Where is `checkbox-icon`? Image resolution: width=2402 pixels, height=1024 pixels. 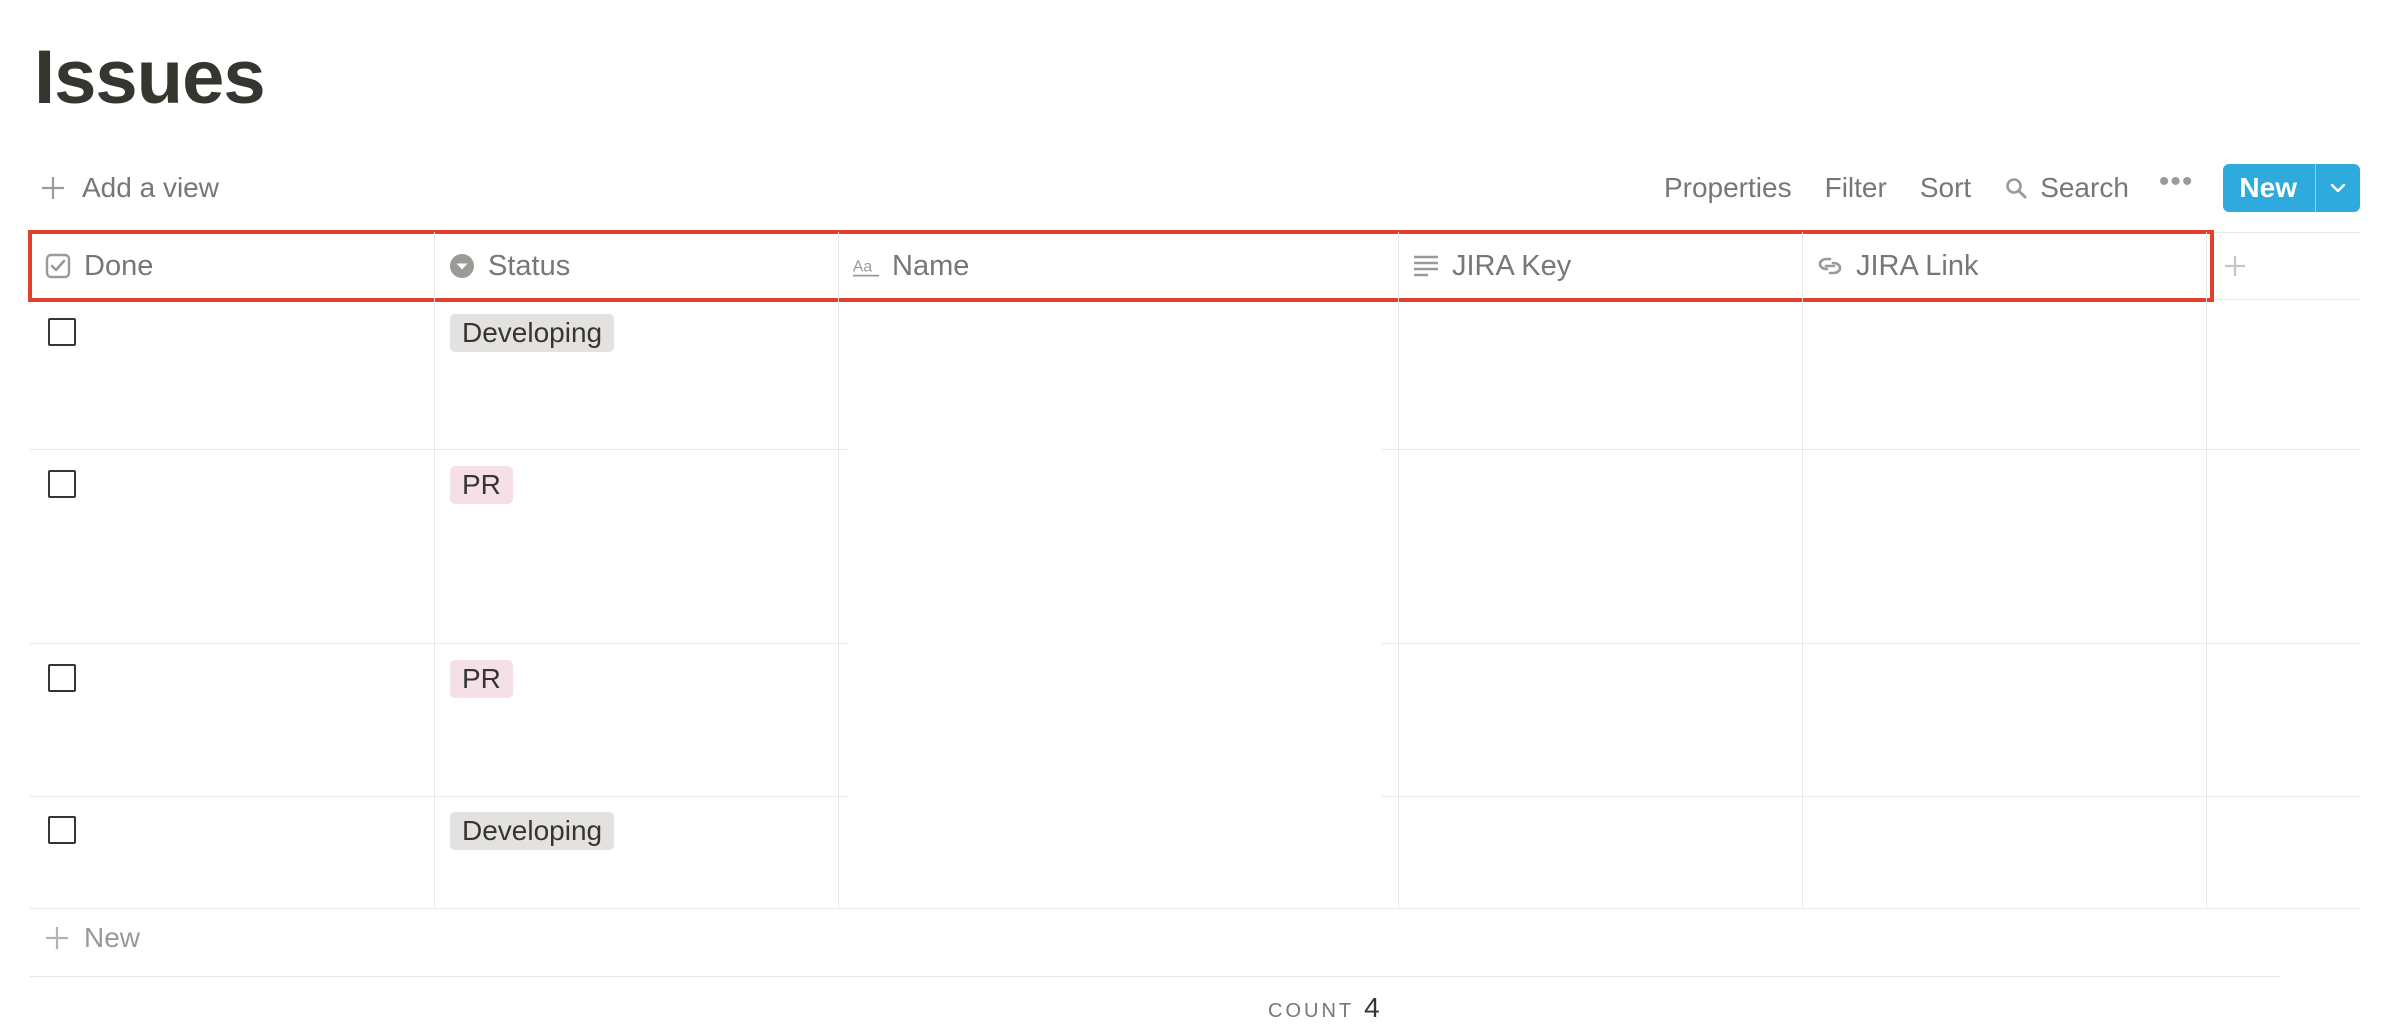 checkbox-icon is located at coordinates (58, 266).